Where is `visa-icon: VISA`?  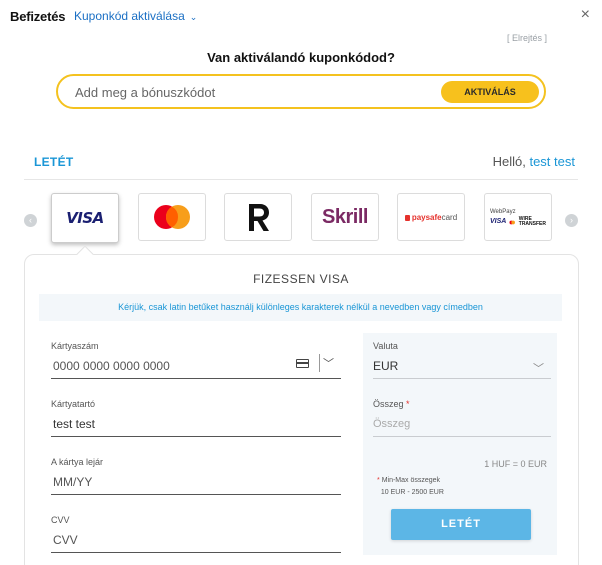 visa-icon: VISA is located at coordinates (85, 218).